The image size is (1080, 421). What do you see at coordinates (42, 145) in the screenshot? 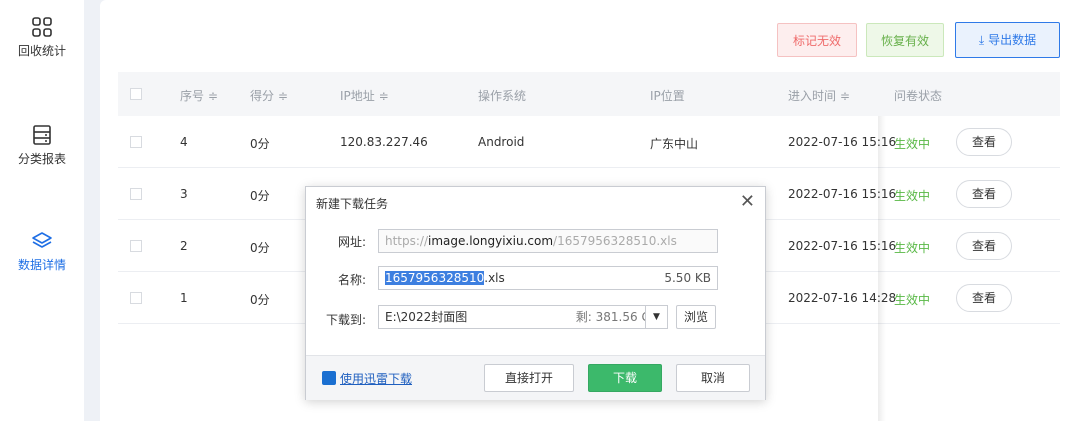
I see `sidebar-item-category-report: 分类报表` at bounding box center [42, 145].